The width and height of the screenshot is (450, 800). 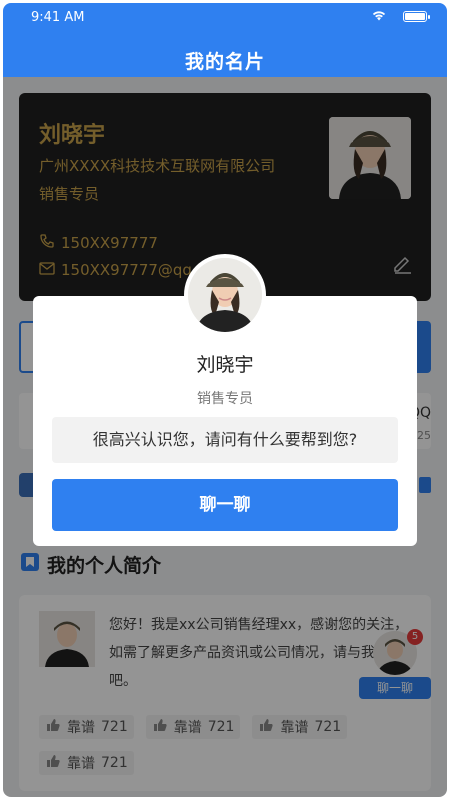 I want to click on wifi-icon, so click(x=379, y=17).